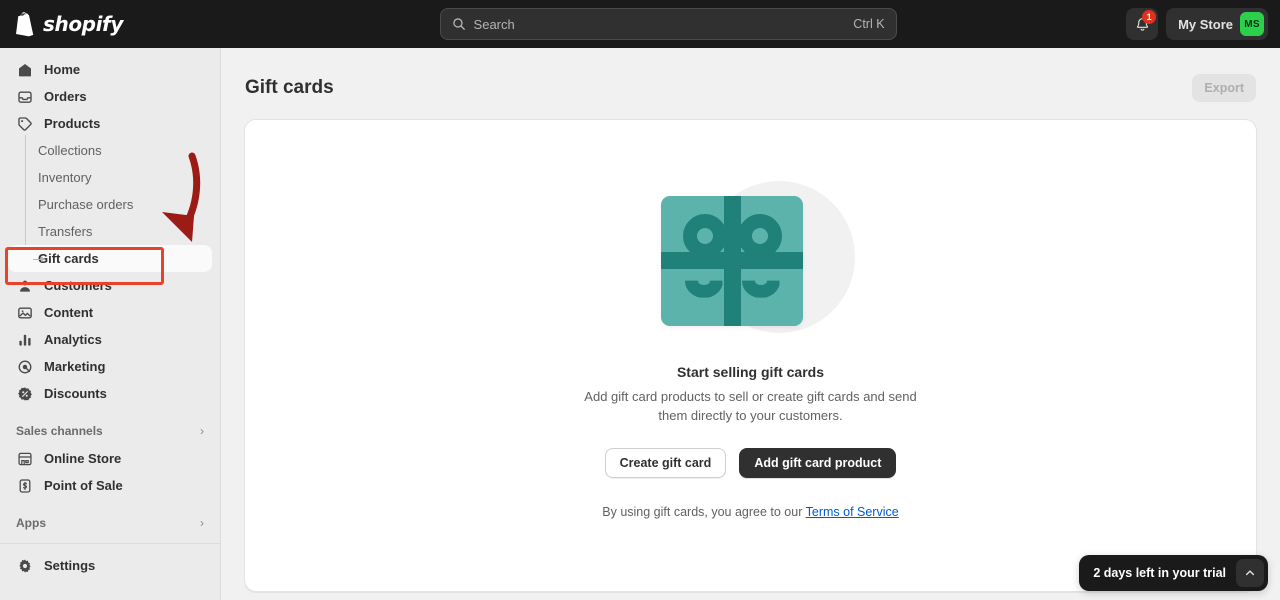  Describe the element at coordinates (110, 96) in the screenshot. I see `sidebar-item-orders: Orders` at that location.